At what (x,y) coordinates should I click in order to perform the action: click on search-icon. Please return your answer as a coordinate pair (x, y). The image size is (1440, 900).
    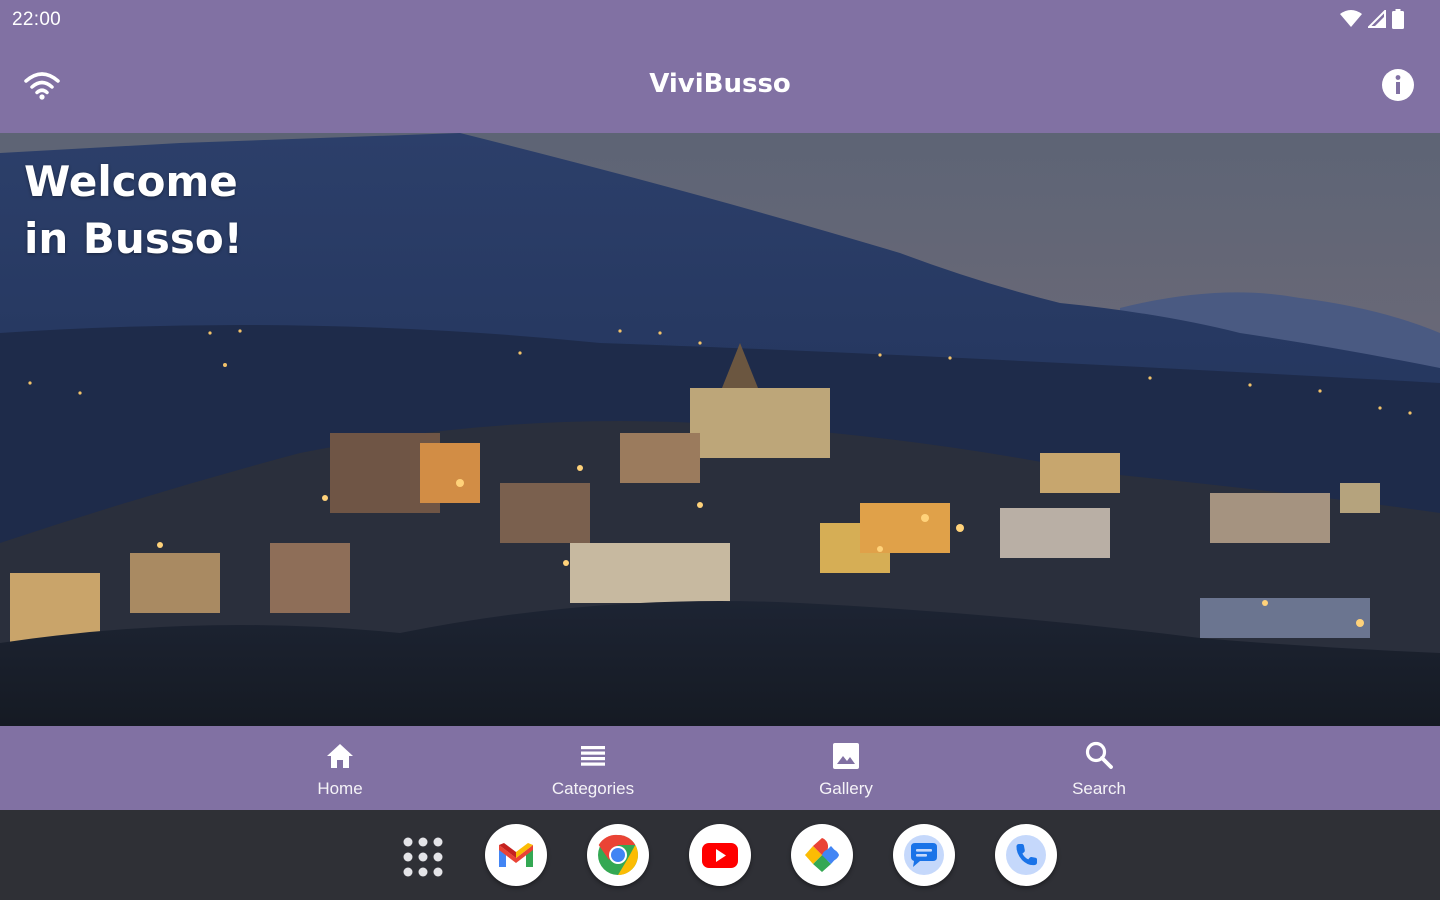
    Looking at the image, I should click on (1099, 755).